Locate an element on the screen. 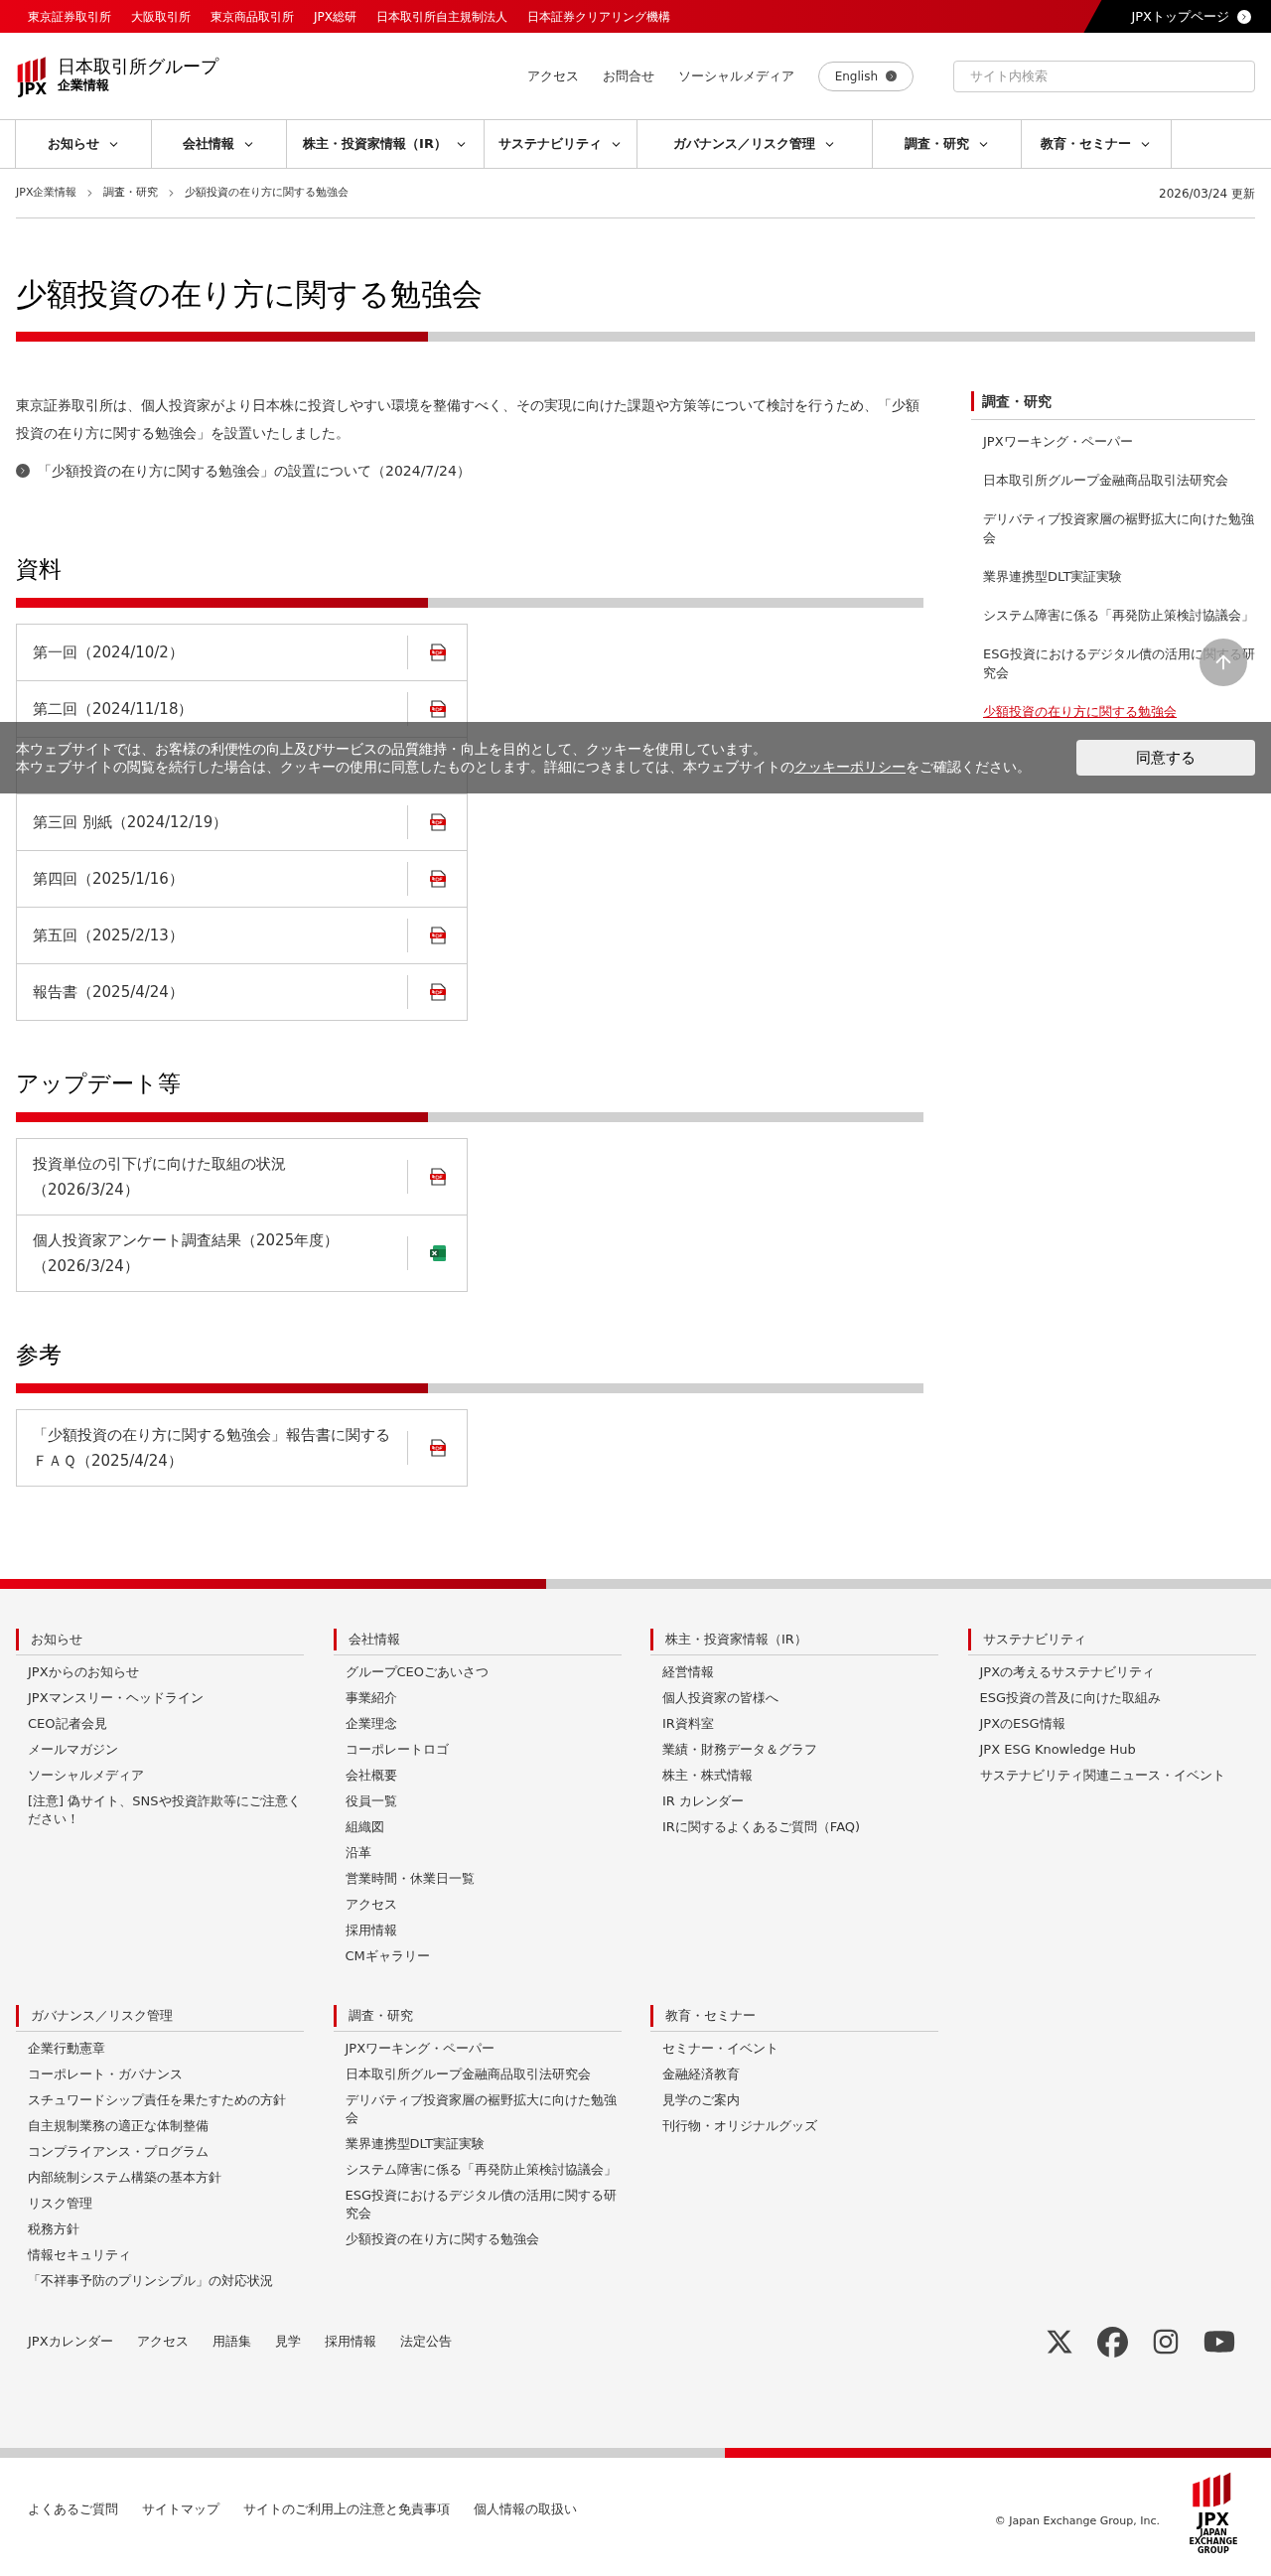  footer-link: JPXからのお知らせ is located at coordinates (166, 1672).